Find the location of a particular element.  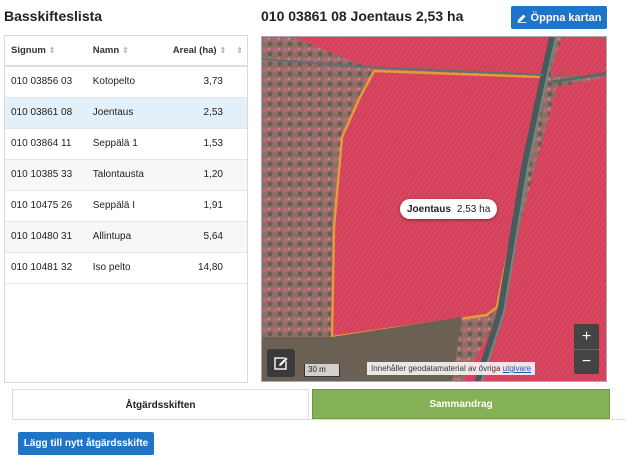

cell-area: 2,53 is located at coordinates (202, 113).